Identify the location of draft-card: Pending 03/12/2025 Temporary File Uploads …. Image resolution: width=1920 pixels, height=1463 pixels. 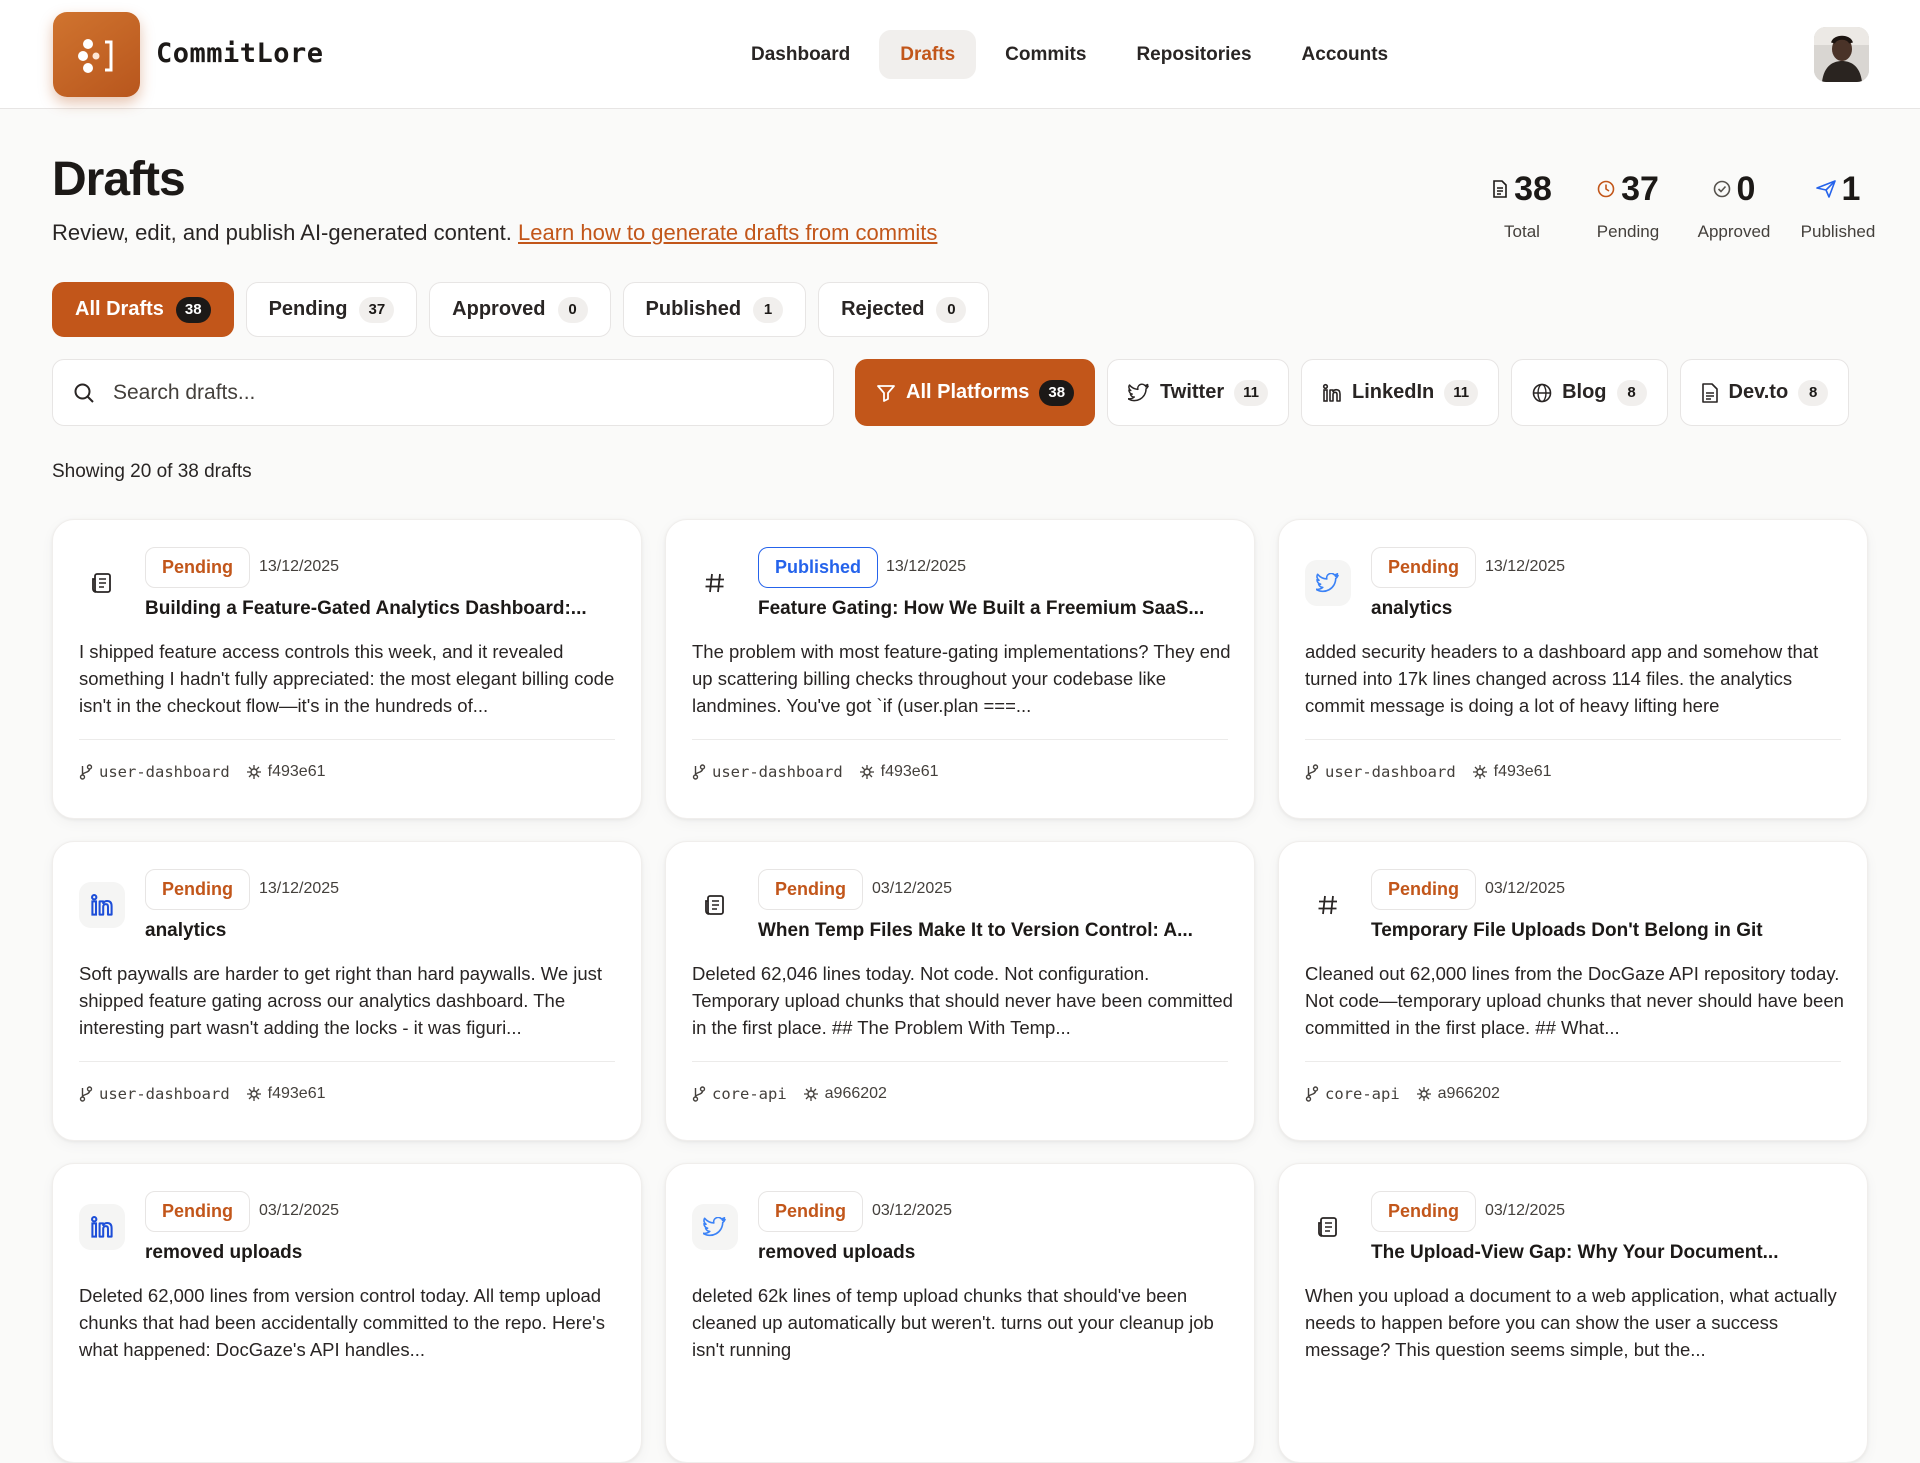
(1573, 991).